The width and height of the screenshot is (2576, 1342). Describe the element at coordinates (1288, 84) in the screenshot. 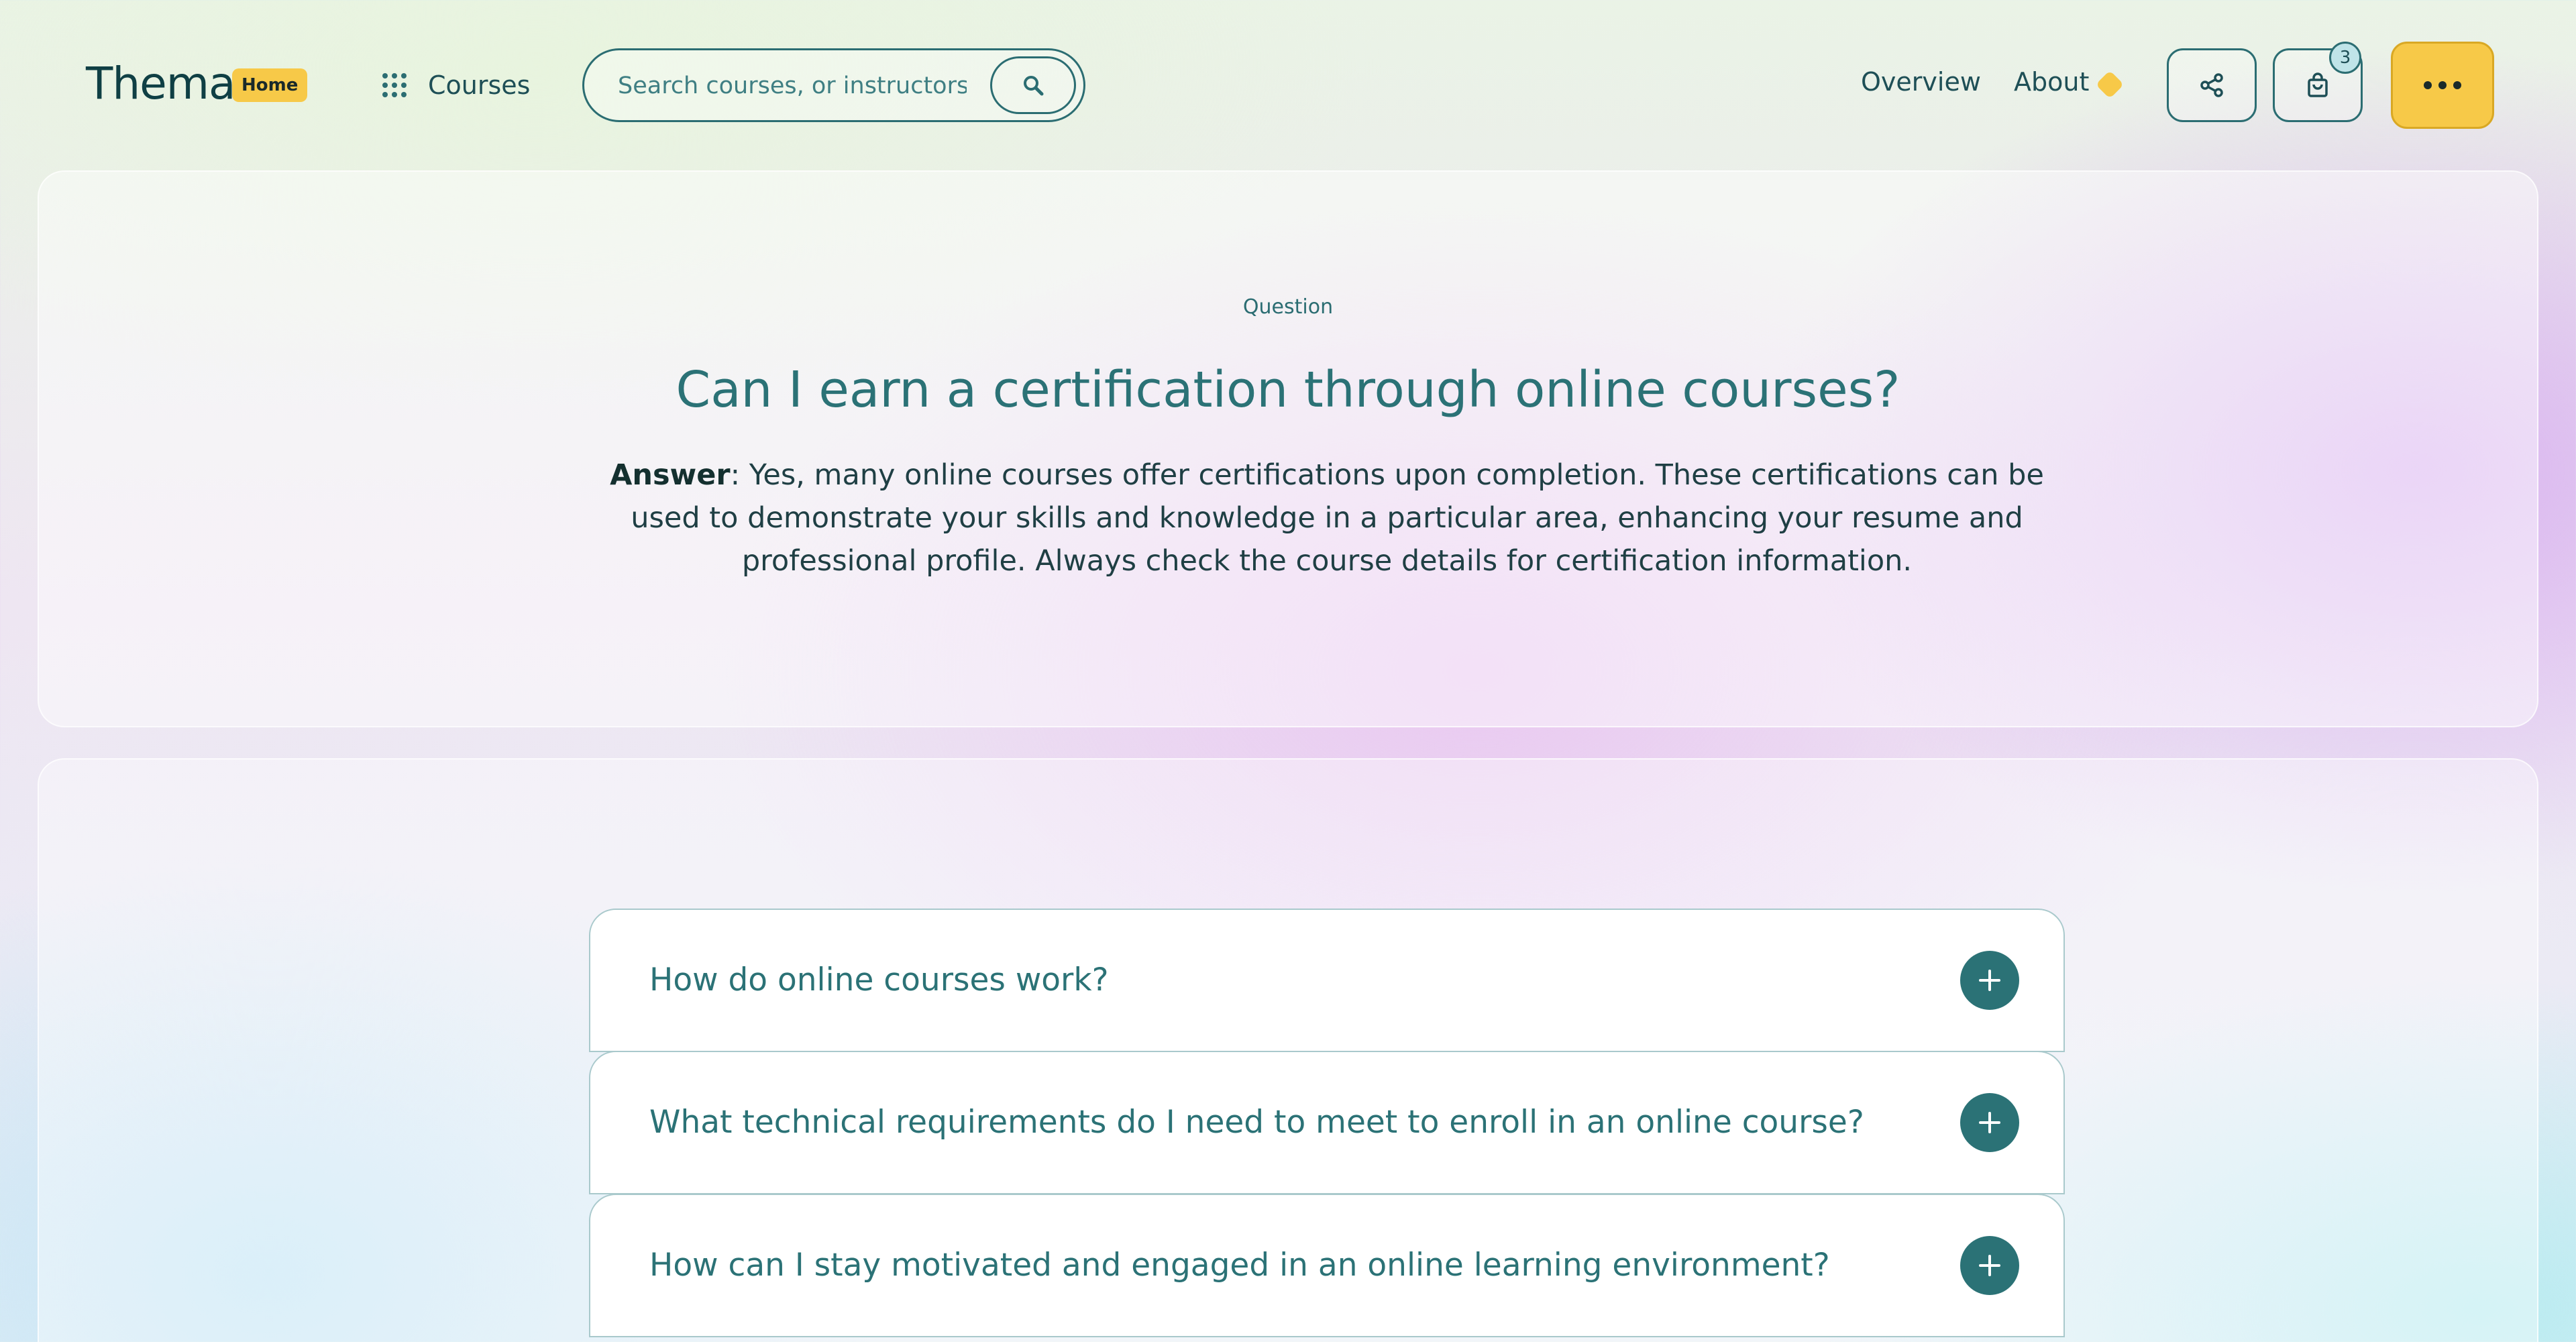

I see `top-header: Thema Home Courses Overview About` at that location.